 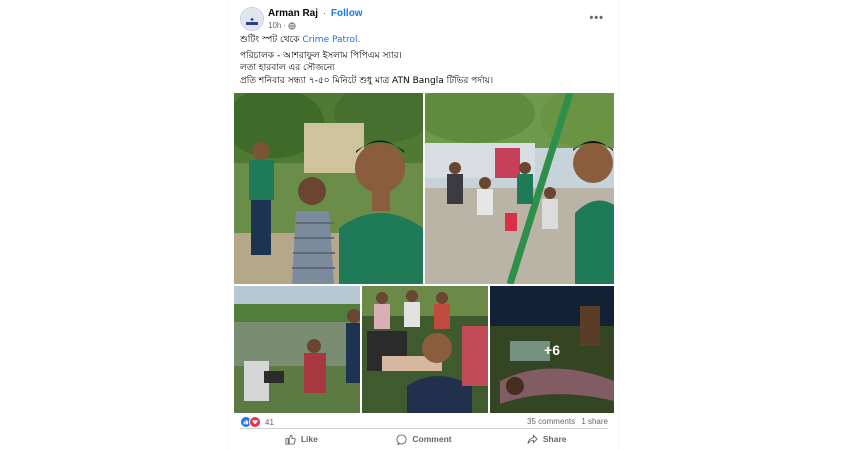 What do you see at coordinates (347, 13) in the screenshot?
I see `follow-button: Follow` at bounding box center [347, 13].